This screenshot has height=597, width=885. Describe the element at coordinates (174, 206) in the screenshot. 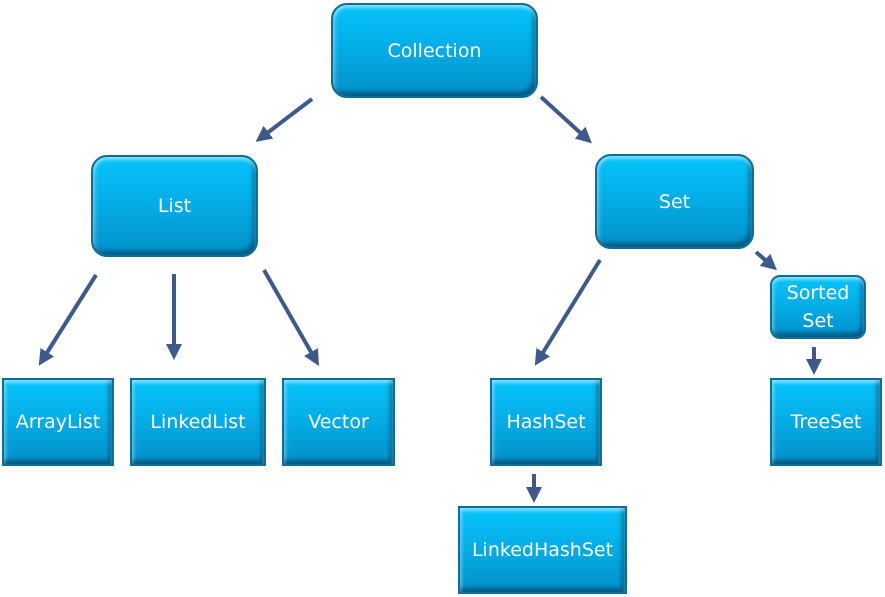

I see `node-list: List` at that location.